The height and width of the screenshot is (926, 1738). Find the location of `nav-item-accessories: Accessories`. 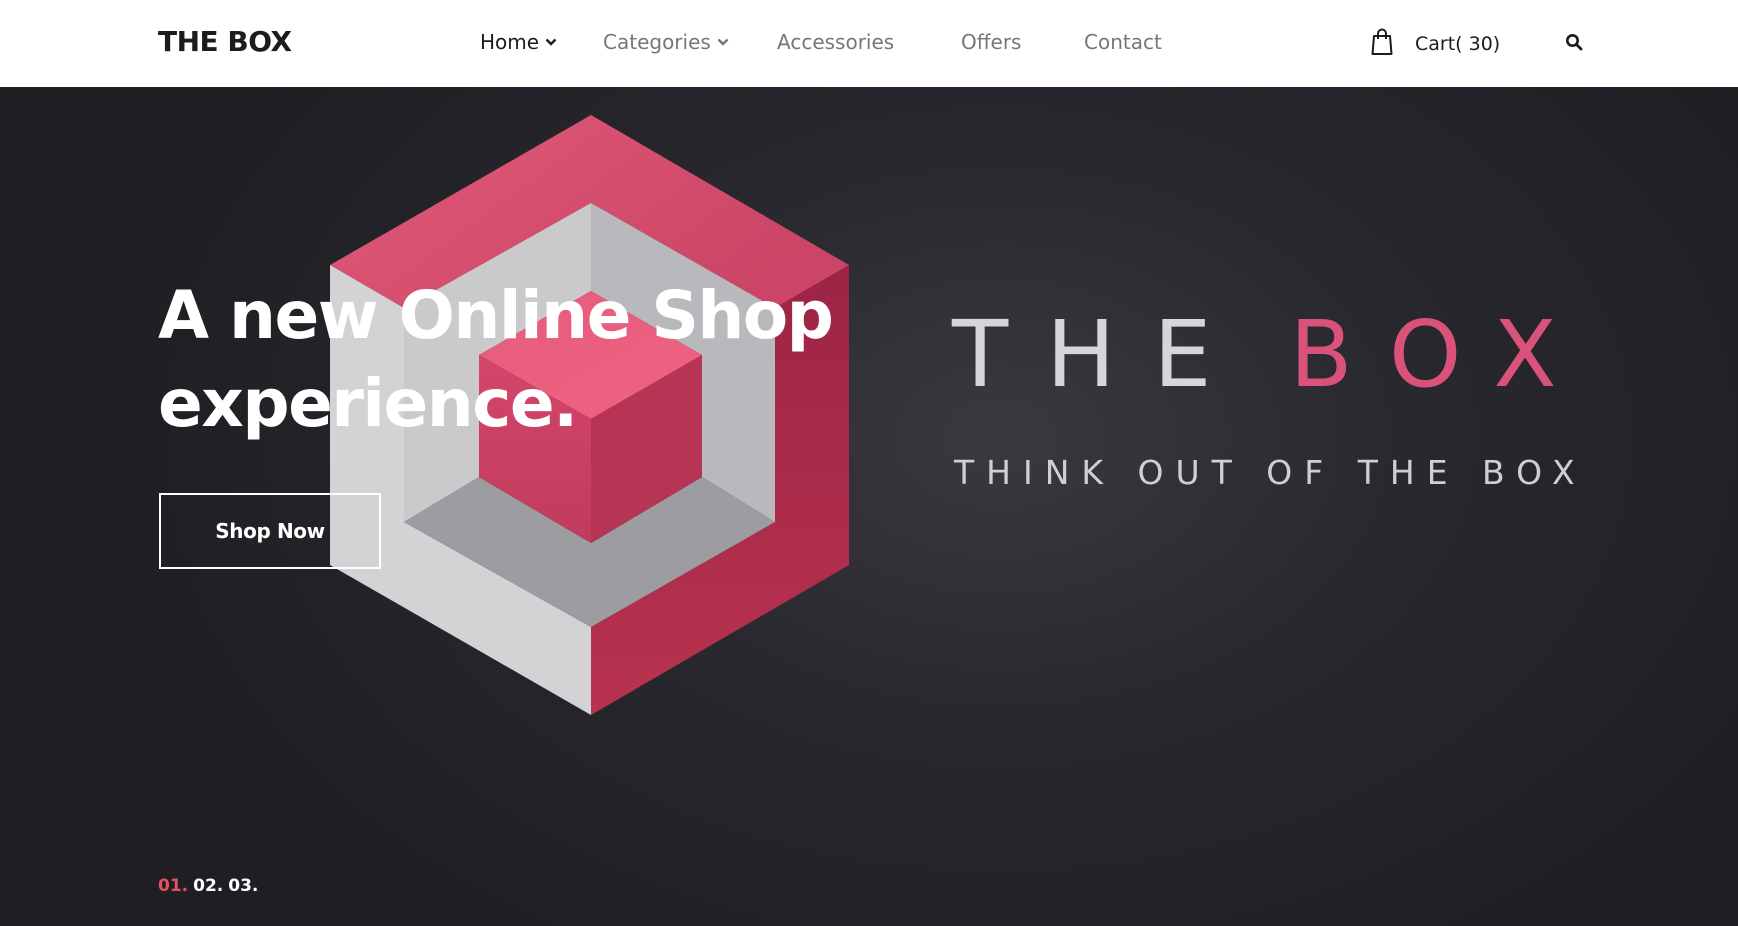

nav-item-accessories: Accessories is located at coordinates (835, 42).